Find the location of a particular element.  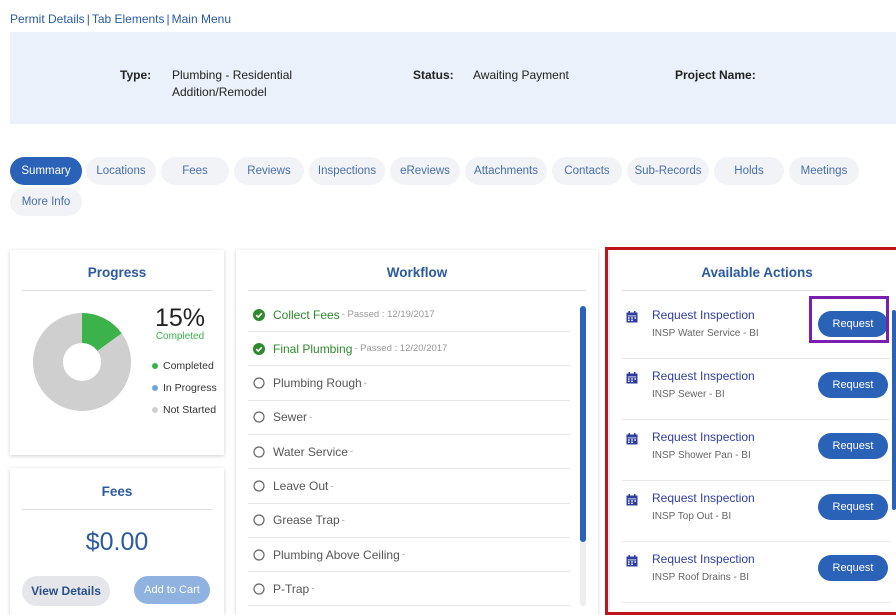

add-to-cart-button: Add to Cart is located at coordinates (172, 590).